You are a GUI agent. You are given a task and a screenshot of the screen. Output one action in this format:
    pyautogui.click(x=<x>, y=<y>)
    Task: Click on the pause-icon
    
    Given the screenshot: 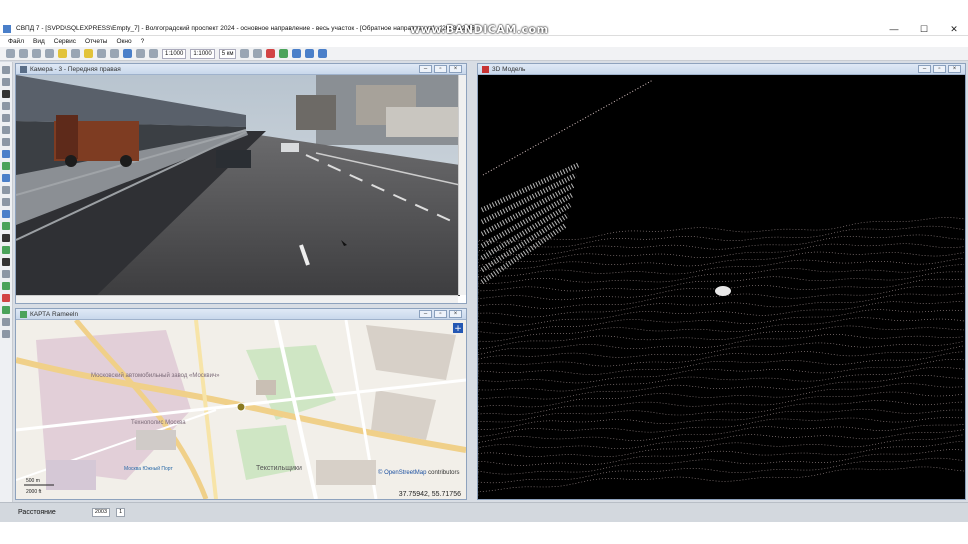 What is the action you would take?
    pyautogui.click(x=6, y=82)
    